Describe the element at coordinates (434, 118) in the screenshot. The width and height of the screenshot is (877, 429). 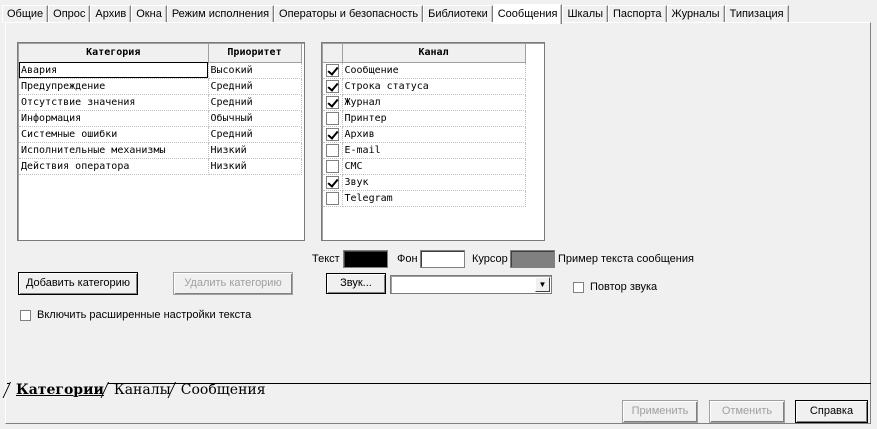
I see `channel-name-cell: Принтер` at that location.